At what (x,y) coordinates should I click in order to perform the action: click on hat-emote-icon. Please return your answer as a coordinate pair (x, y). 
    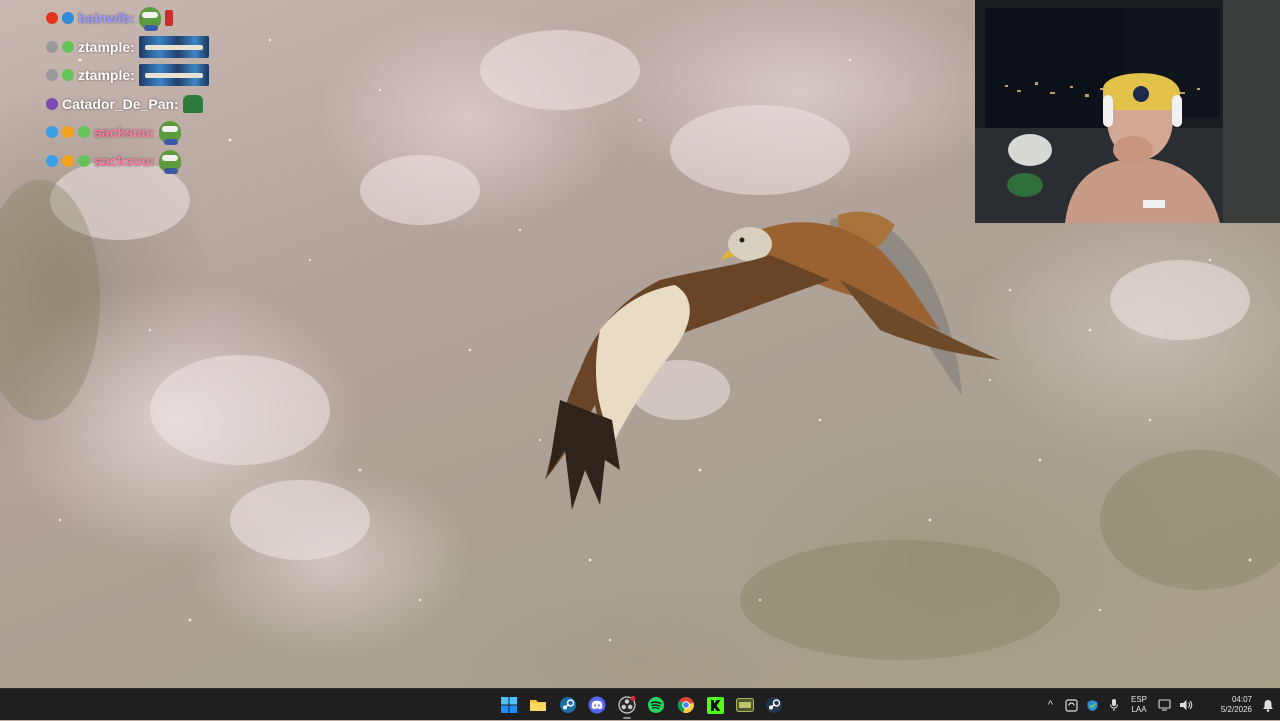
    Looking at the image, I should click on (192, 103).